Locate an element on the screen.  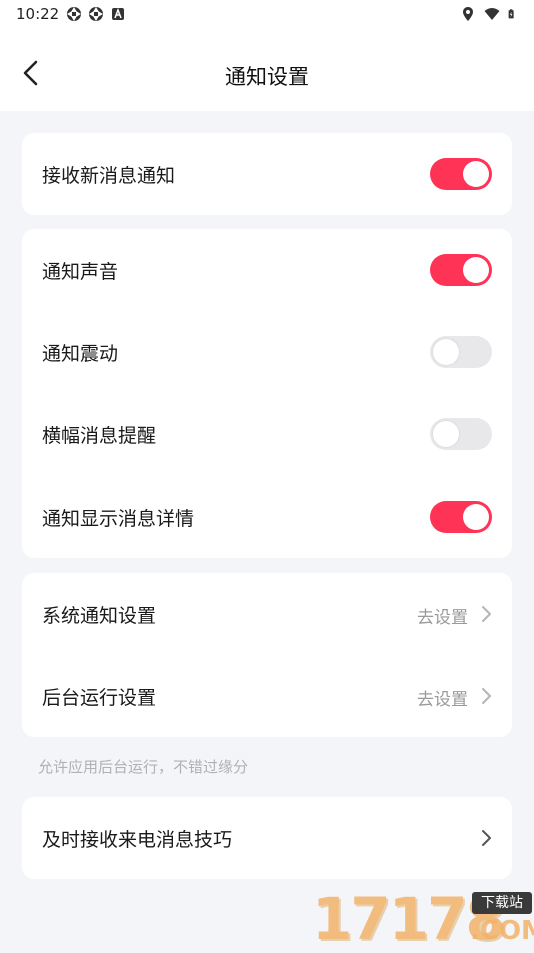
row-label: 横幅消息提醒 is located at coordinates (99, 436).